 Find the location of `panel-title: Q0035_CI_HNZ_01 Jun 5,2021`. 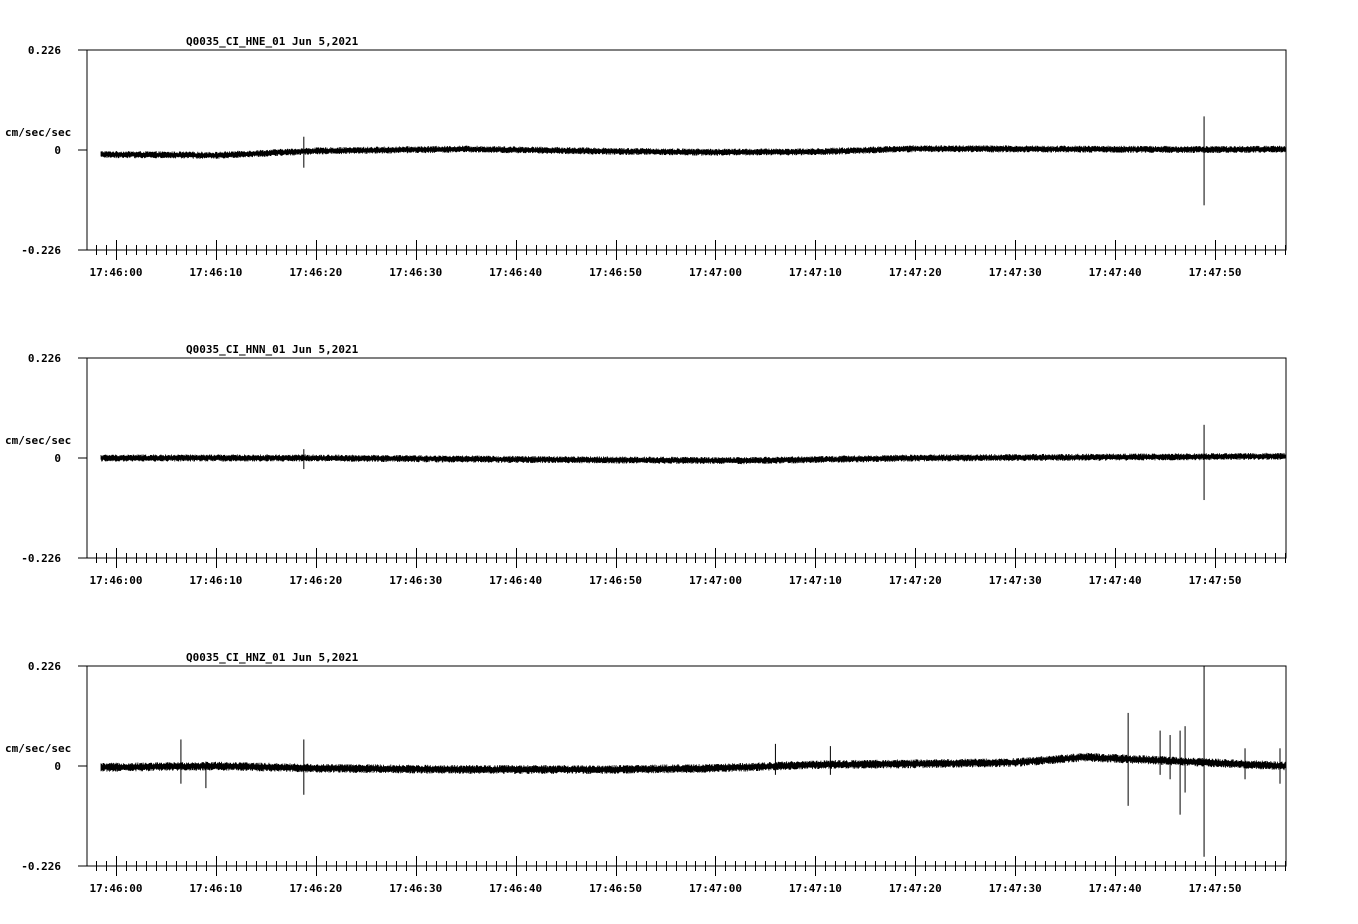

panel-title: Q0035_CI_HNZ_01 Jun 5,2021 is located at coordinates (272, 657).